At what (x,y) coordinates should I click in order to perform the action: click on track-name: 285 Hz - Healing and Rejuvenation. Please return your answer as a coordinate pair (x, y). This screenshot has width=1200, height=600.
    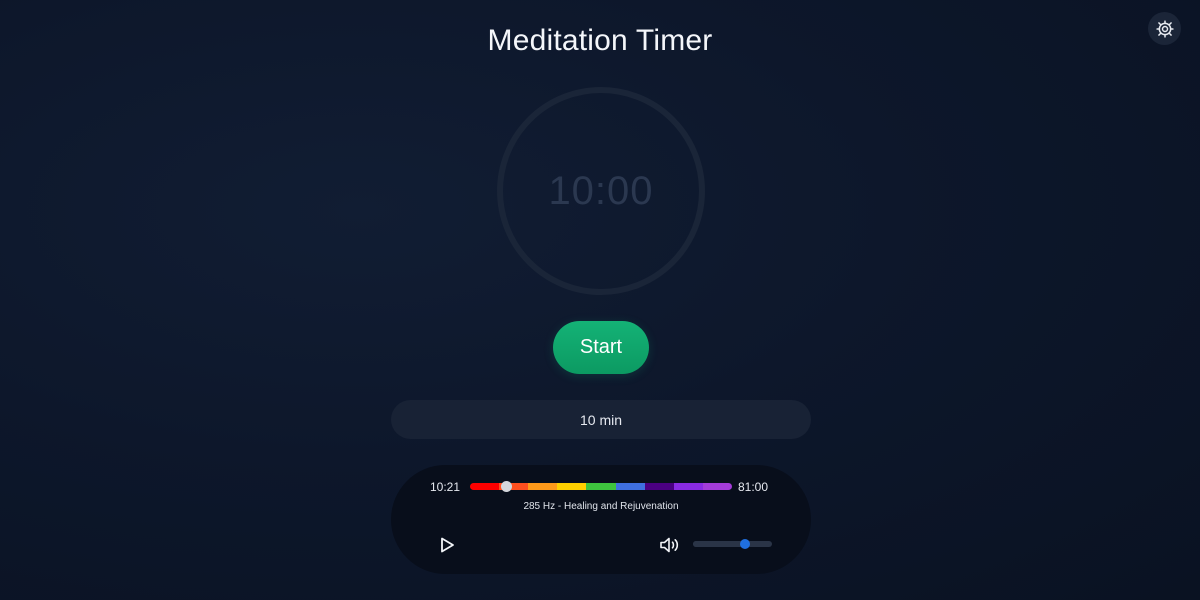
    Looking at the image, I should click on (601, 506).